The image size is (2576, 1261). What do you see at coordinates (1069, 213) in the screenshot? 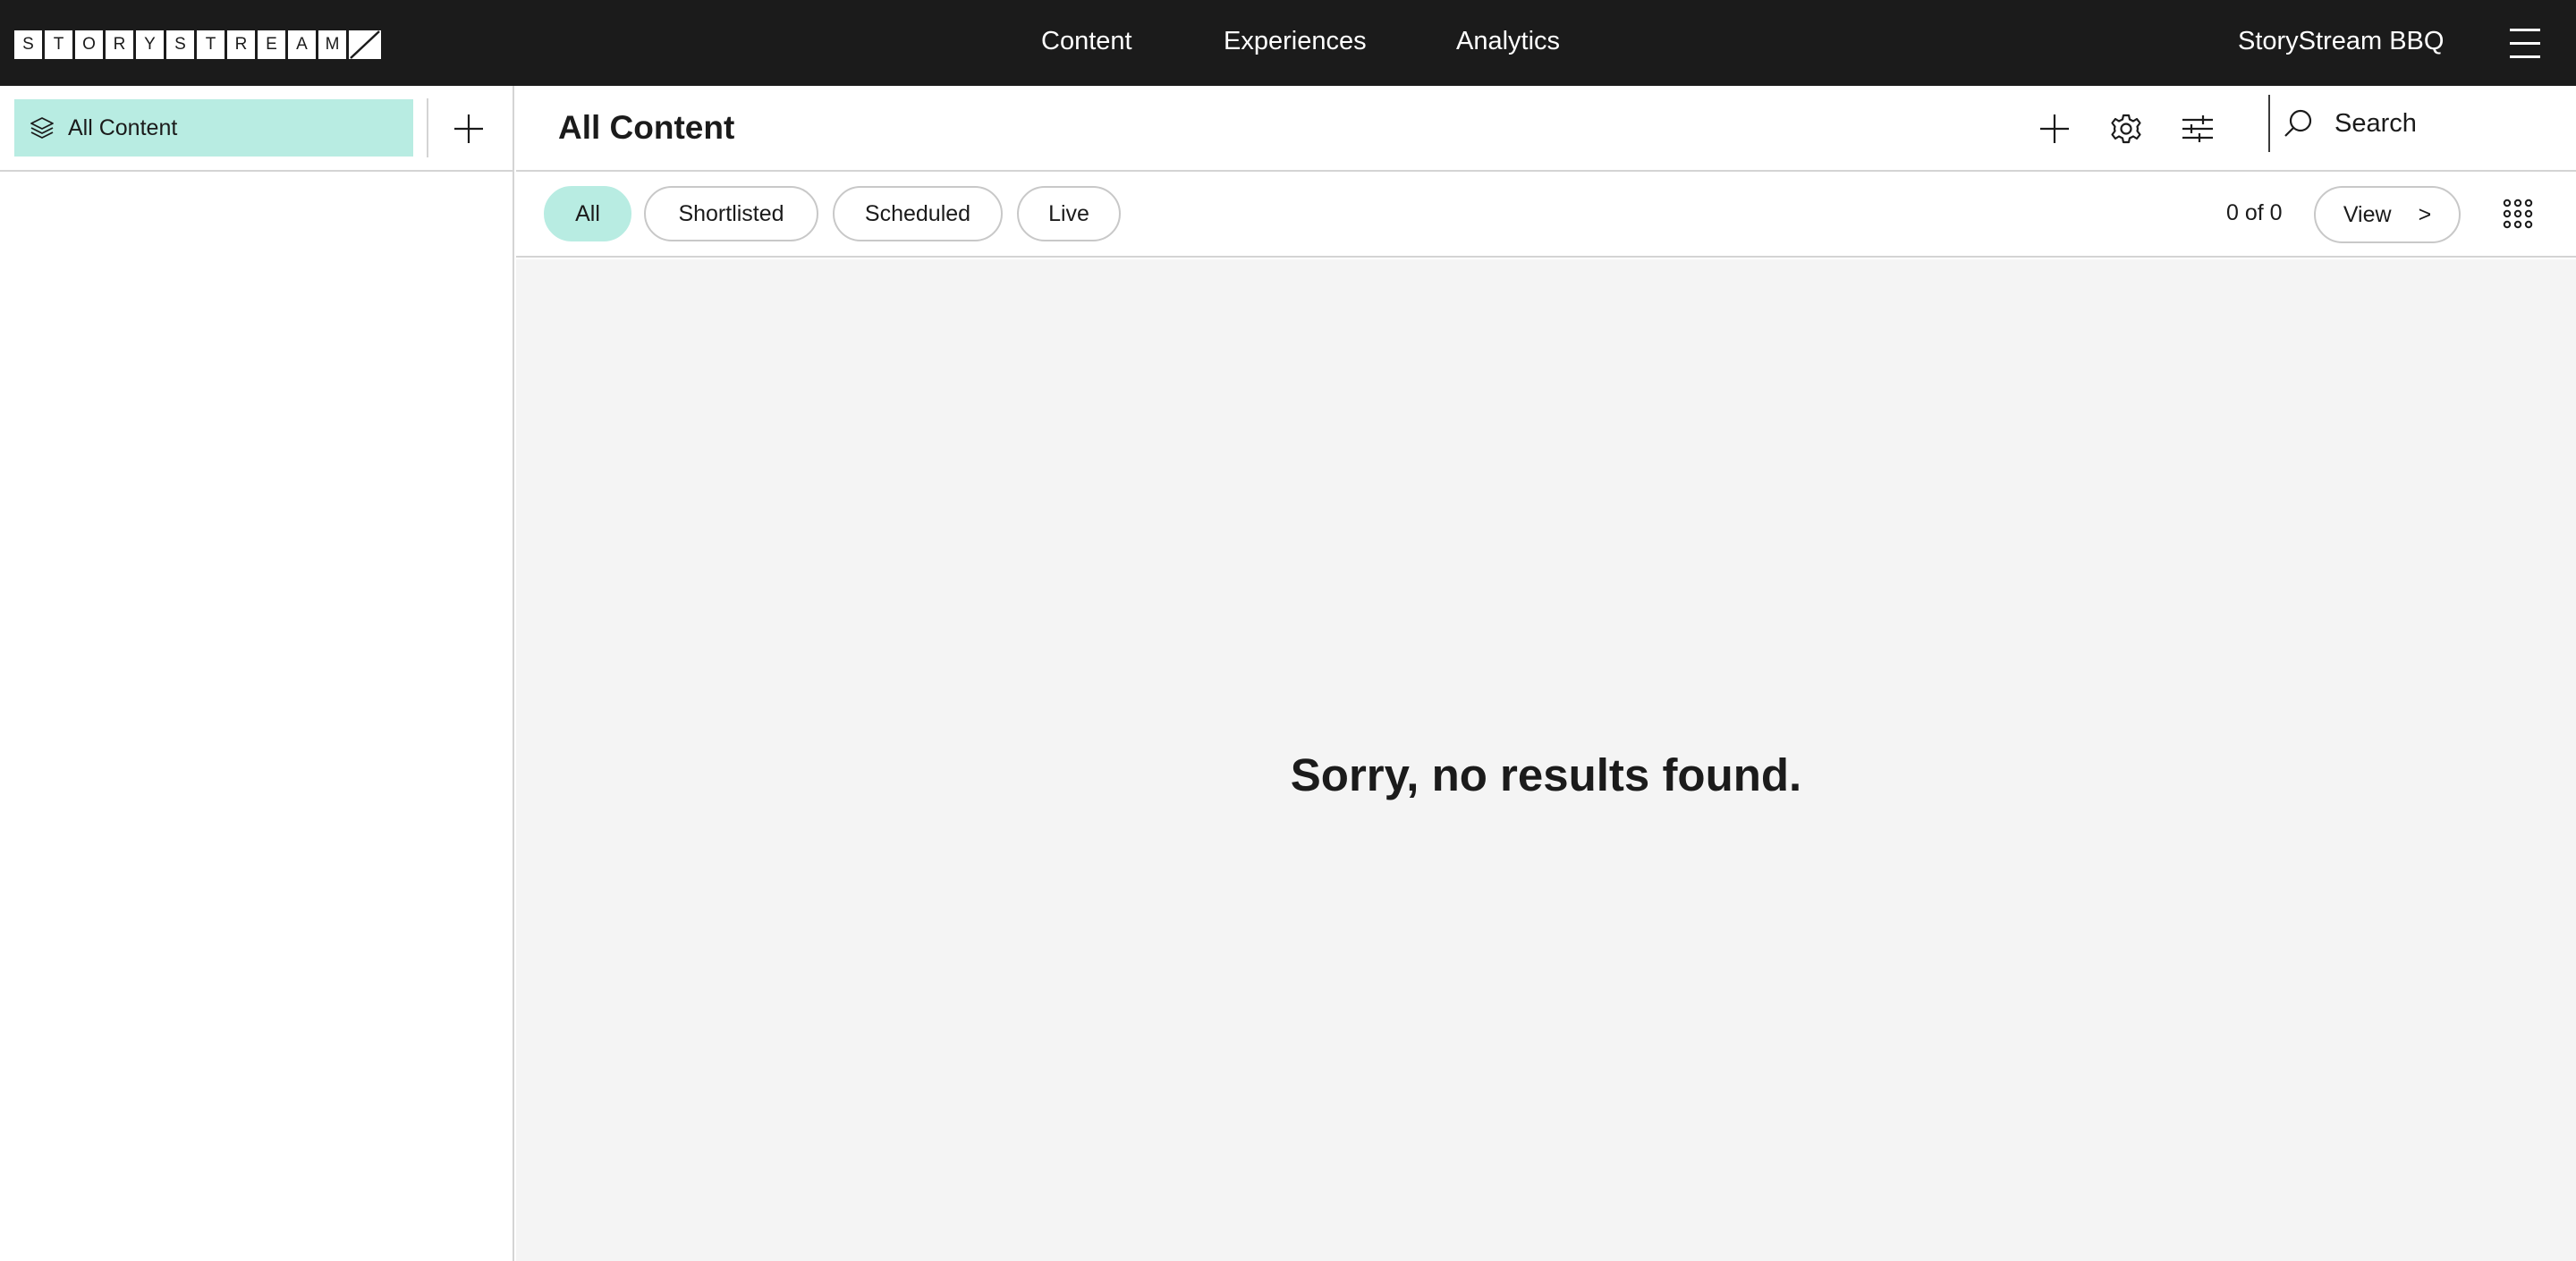
I see `filter-tab-live: Live` at bounding box center [1069, 213].